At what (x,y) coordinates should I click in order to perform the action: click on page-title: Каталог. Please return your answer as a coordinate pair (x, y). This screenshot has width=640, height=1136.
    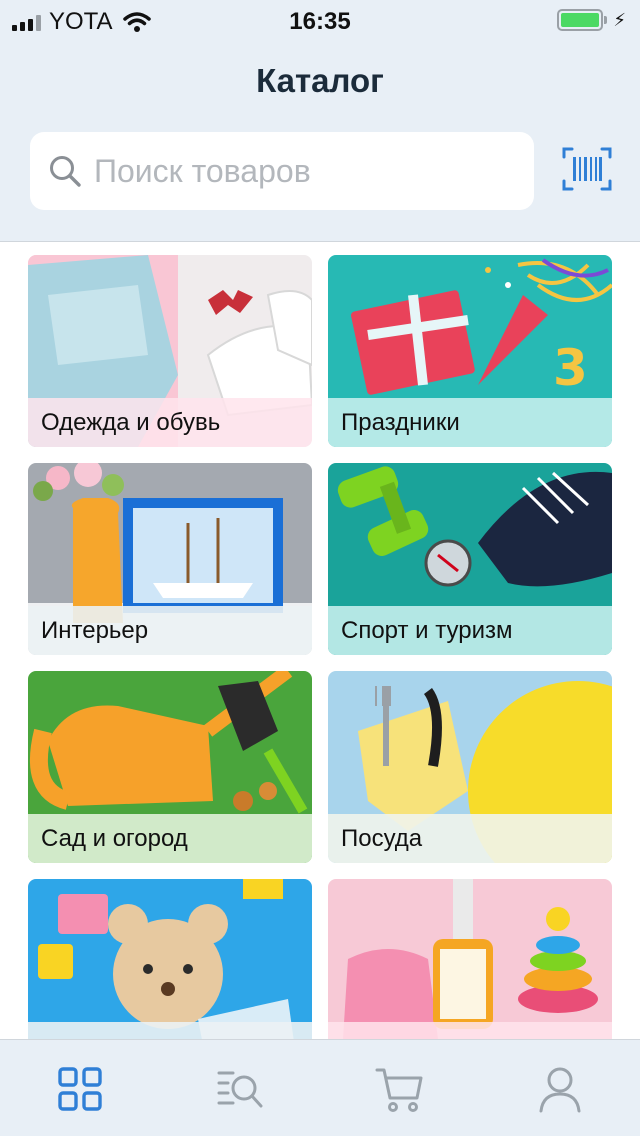
    Looking at the image, I should click on (320, 80).